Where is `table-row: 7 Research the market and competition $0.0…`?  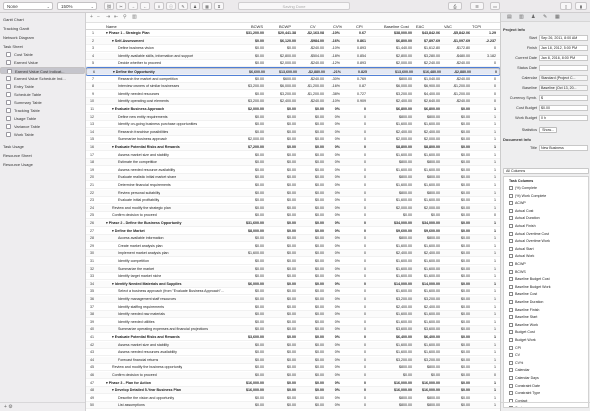
table-row: 7 Research the market and competition $0.0… is located at coordinates (293, 79).